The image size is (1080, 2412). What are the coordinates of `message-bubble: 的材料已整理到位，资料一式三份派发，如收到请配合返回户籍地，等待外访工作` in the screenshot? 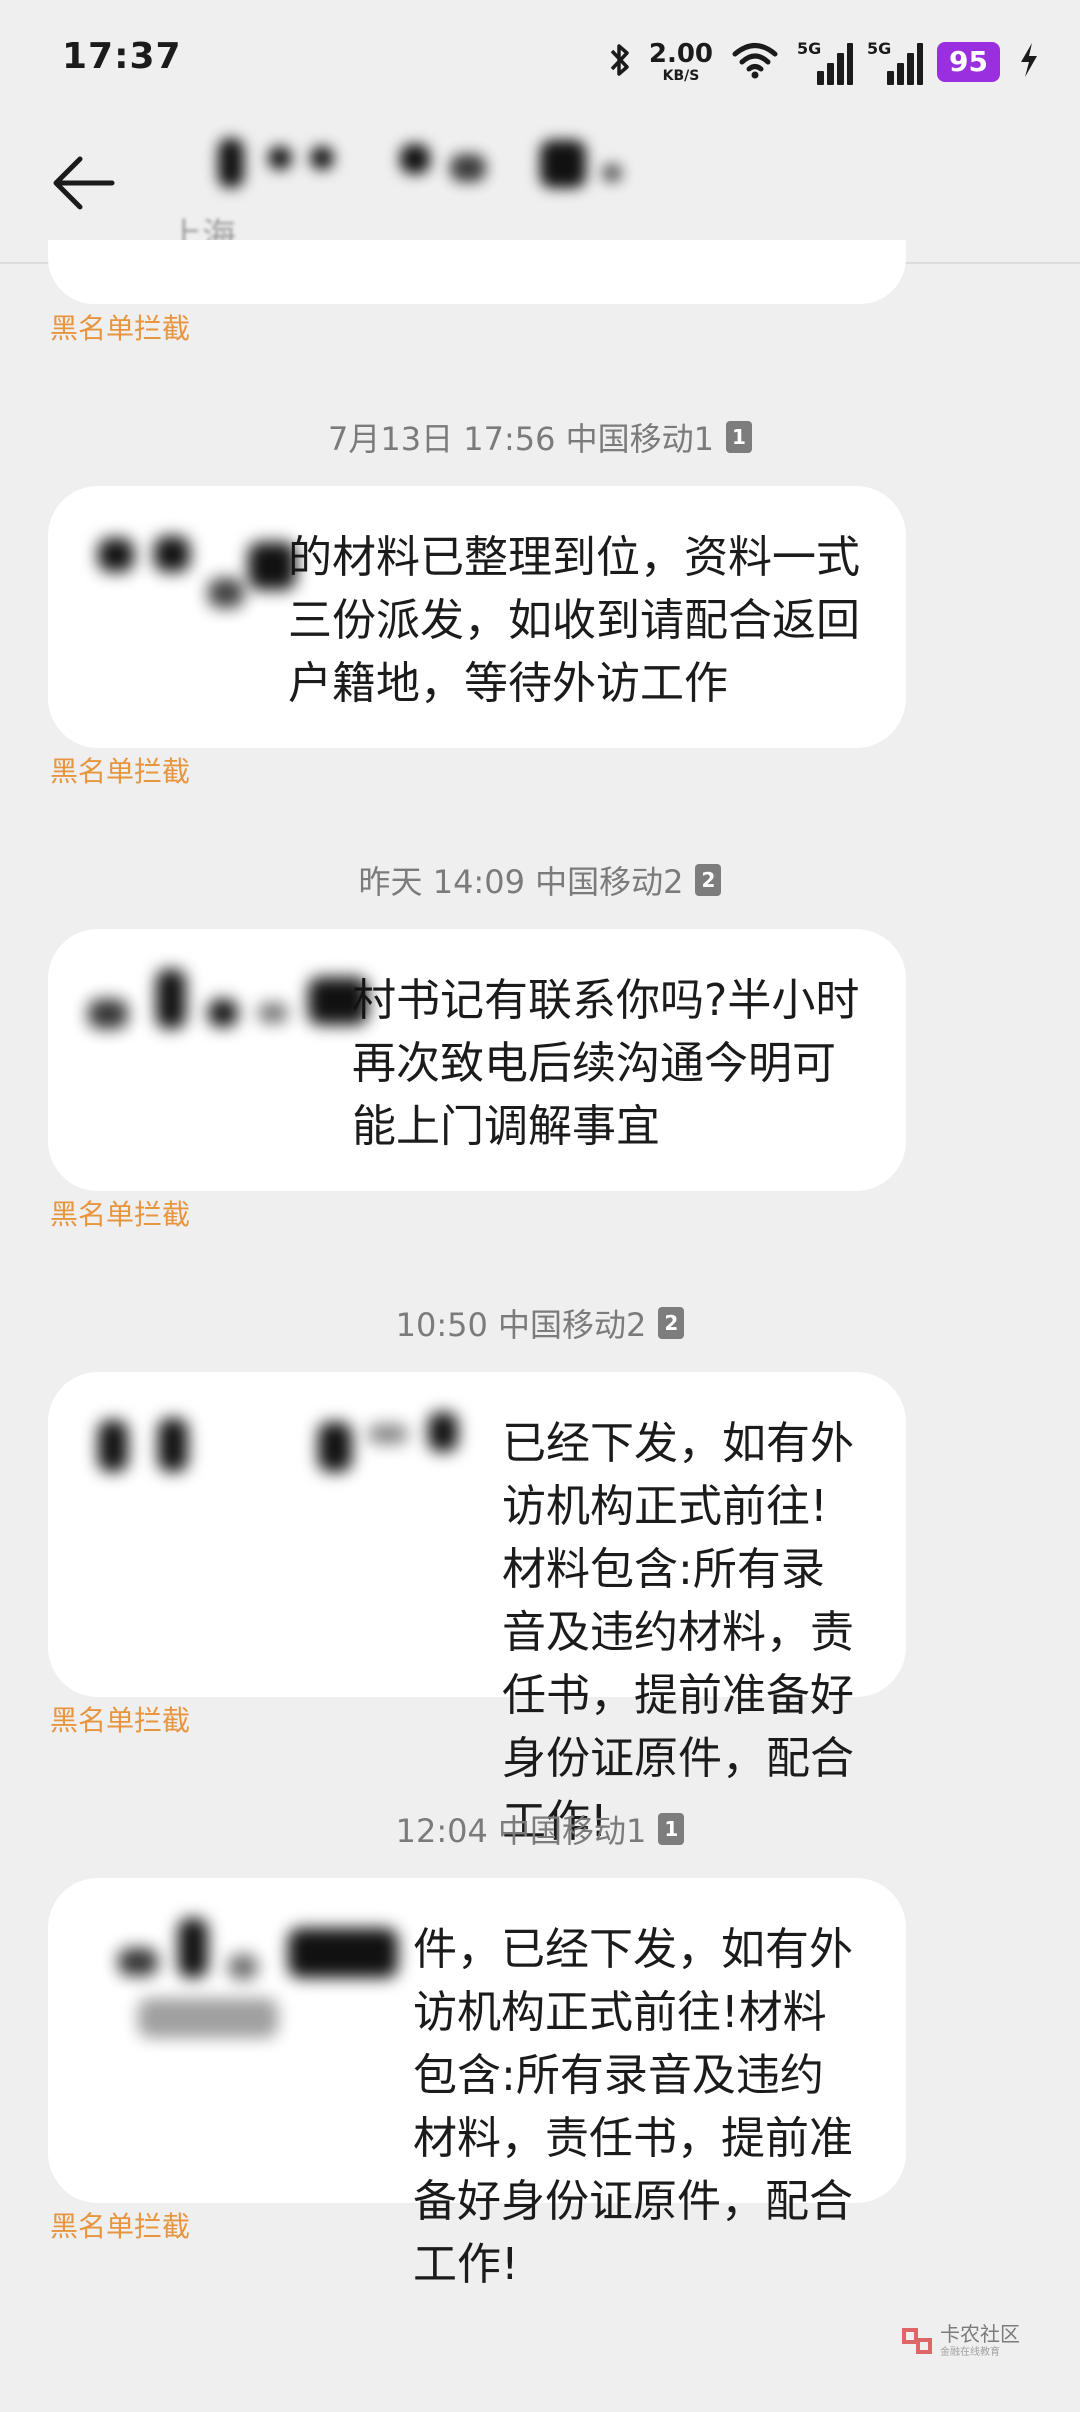 It's located at (477, 617).